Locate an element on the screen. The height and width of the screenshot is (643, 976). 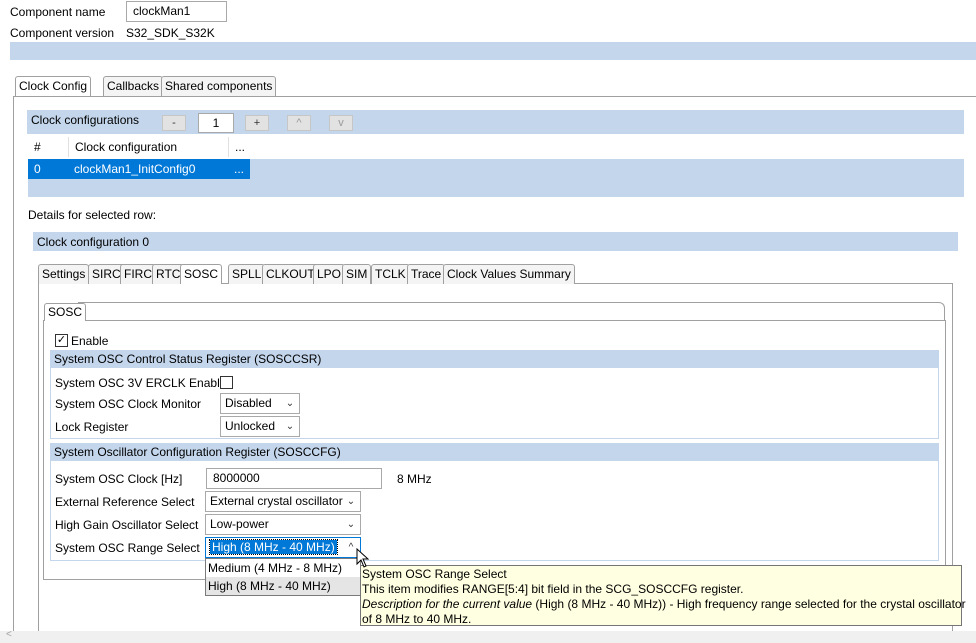
enable-checkbox: ✓ is located at coordinates (61, 340).